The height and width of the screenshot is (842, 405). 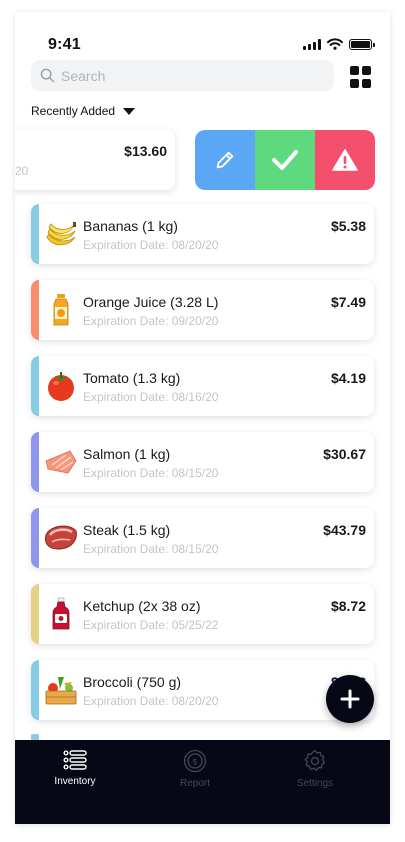 What do you see at coordinates (75, 760) in the screenshot?
I see `list-icon` at bounding box center [75, 760].